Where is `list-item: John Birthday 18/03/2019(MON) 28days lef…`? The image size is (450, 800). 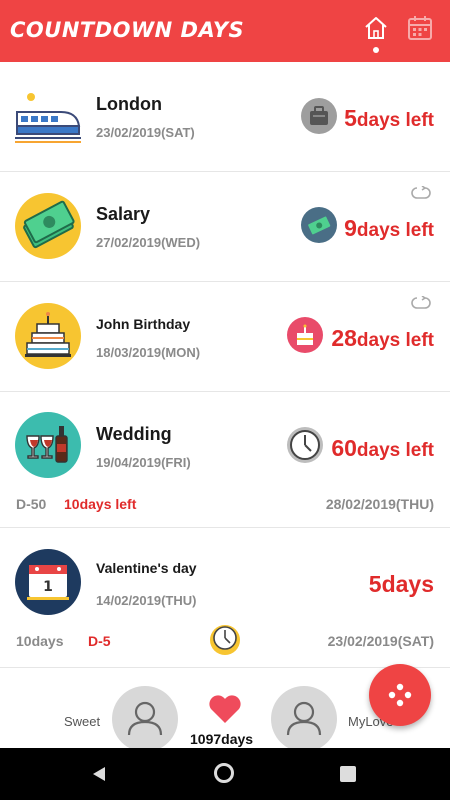
list-item: John Birthday 18/03/2019(MON) 28days lef… is located at coordinates (225, 337).